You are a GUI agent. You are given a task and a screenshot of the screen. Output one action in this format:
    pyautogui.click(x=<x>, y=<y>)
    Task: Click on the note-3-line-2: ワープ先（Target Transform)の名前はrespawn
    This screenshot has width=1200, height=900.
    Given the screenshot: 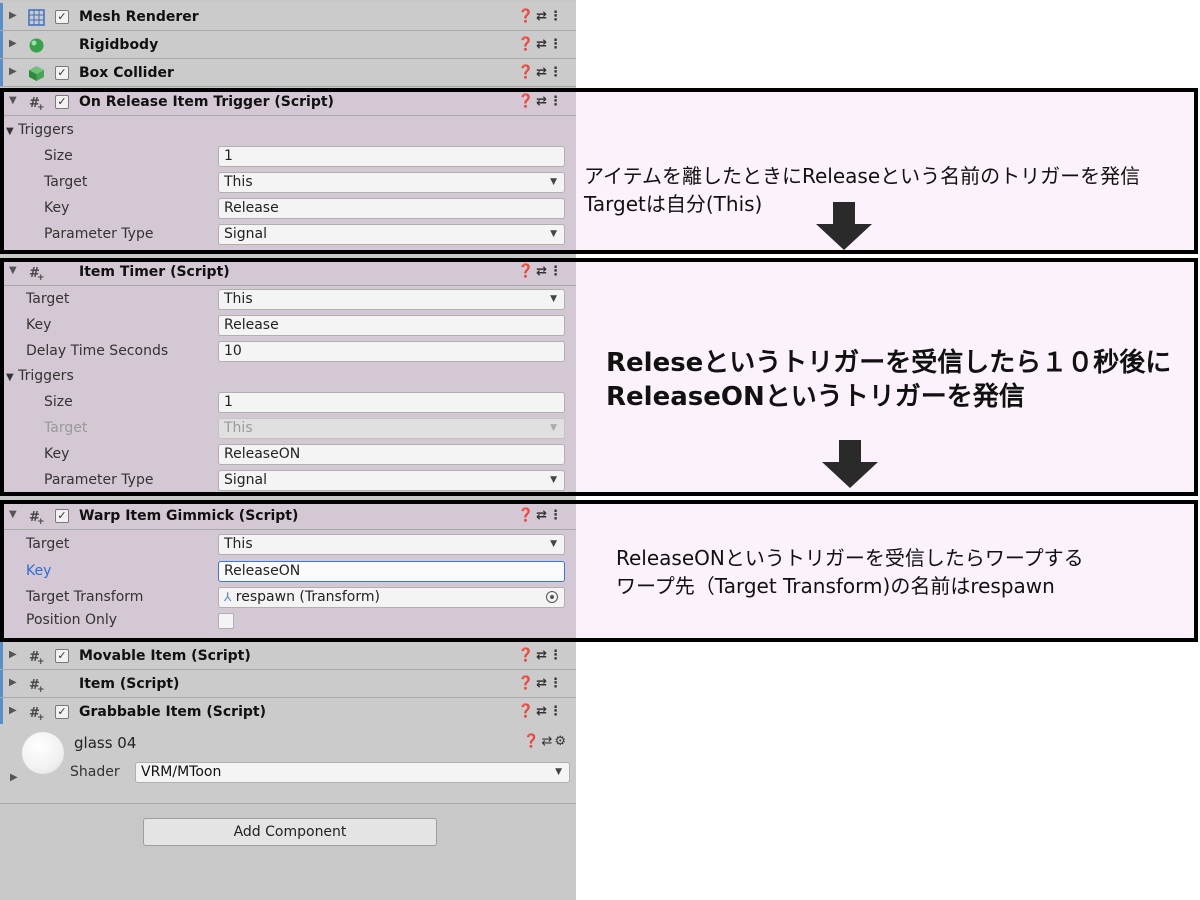 What is the action you would take?
    pyautogui.click(x=835, y=586)
    